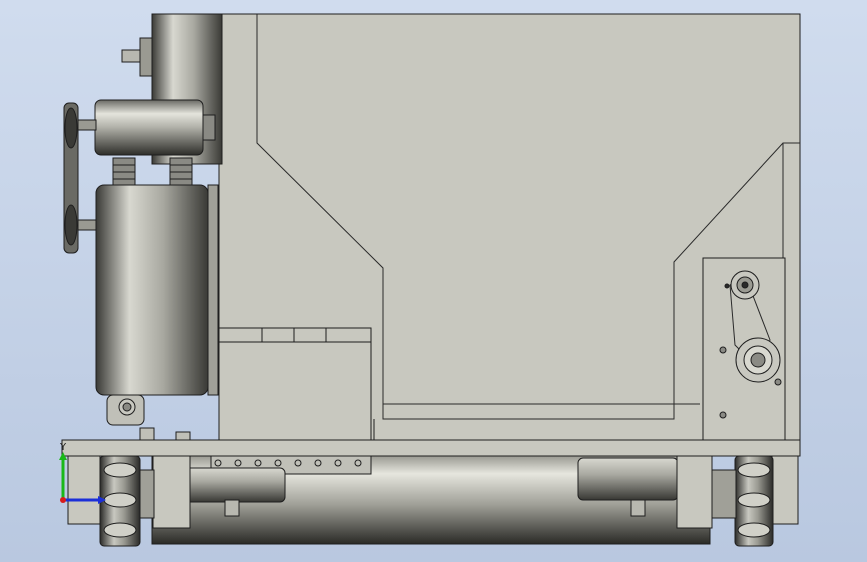 This screenshot has width=867, height=562. Describe the element at coordinates (157, 305) in the screenshot. I see `side-roller` at that location.